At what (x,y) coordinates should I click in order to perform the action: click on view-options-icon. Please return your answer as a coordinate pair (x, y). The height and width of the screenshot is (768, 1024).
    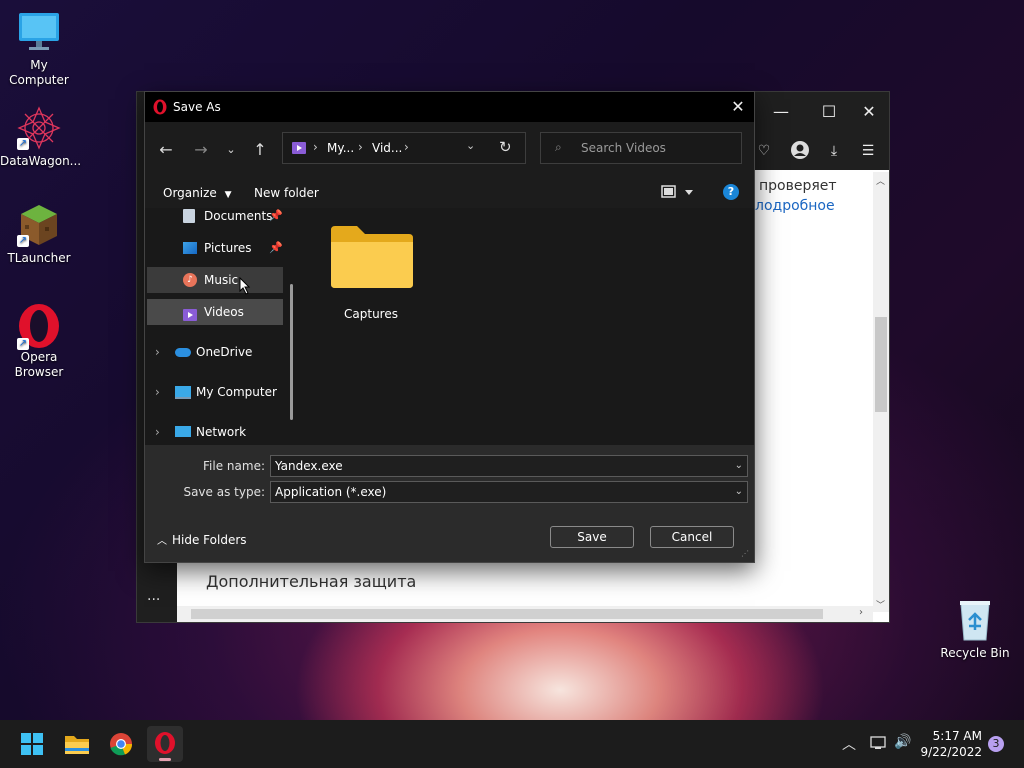
    Looking at the image, I should click on (678, 193).